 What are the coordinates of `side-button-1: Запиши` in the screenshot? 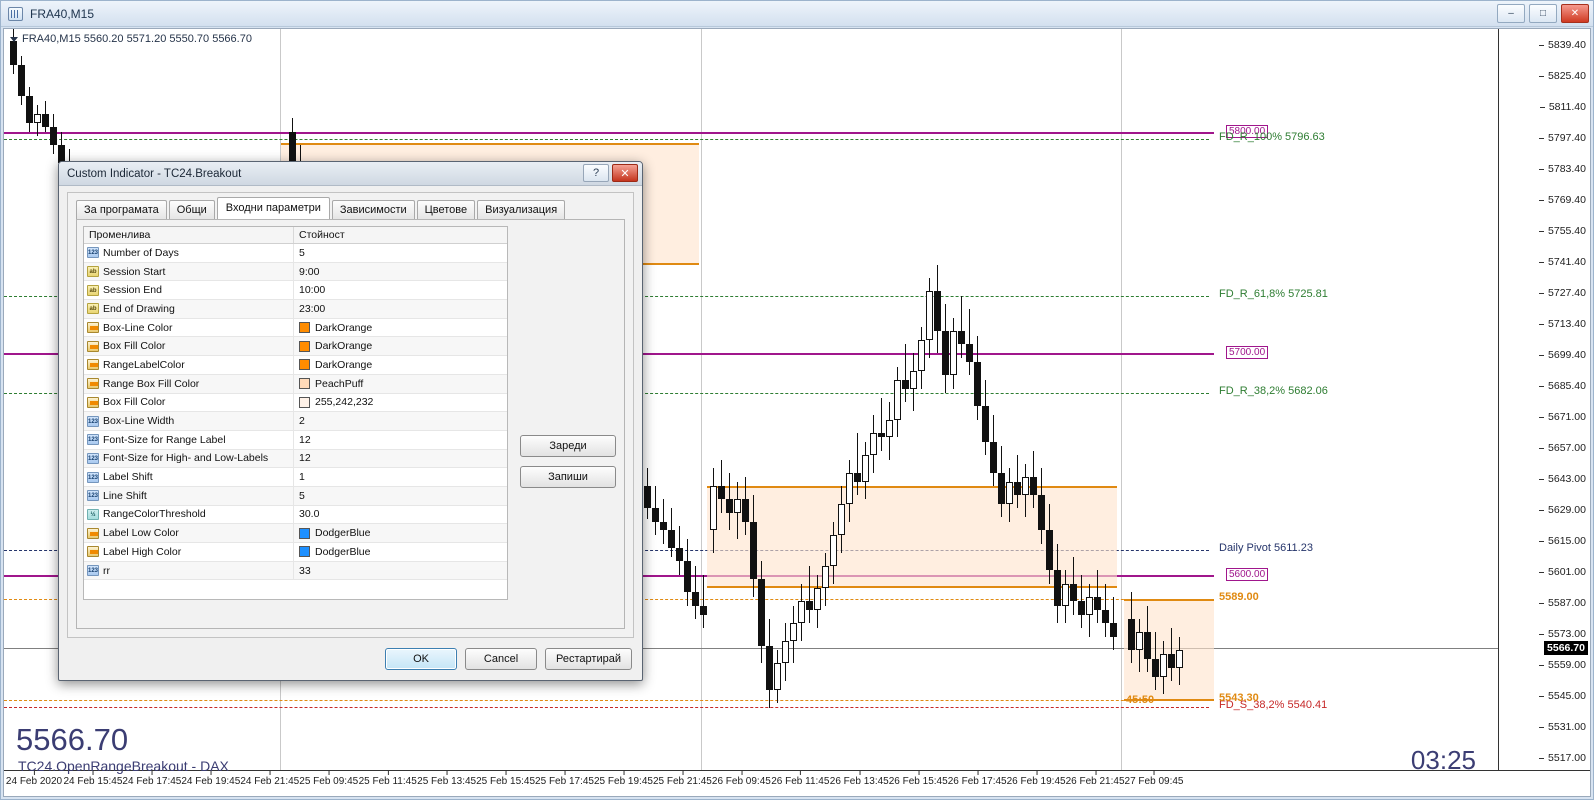 It's located at (568, 477).